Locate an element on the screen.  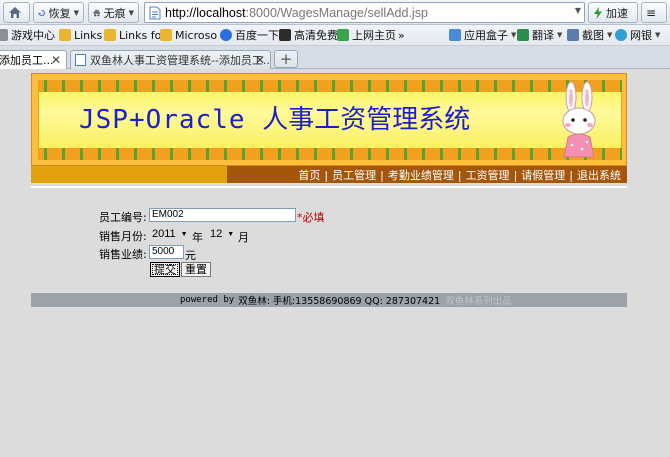
tool-item: 网银 ▼ is located at coordinates (637, 35).